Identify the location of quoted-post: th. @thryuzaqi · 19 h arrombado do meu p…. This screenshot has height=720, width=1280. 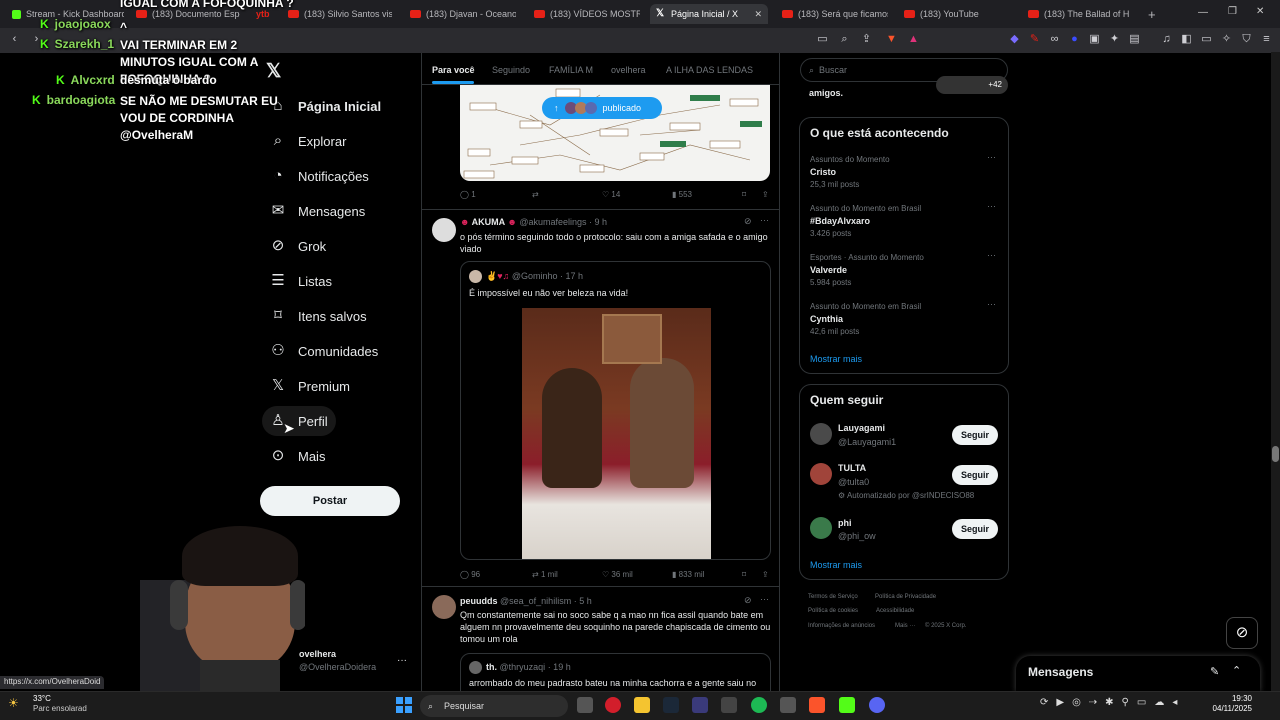
(615, 672).